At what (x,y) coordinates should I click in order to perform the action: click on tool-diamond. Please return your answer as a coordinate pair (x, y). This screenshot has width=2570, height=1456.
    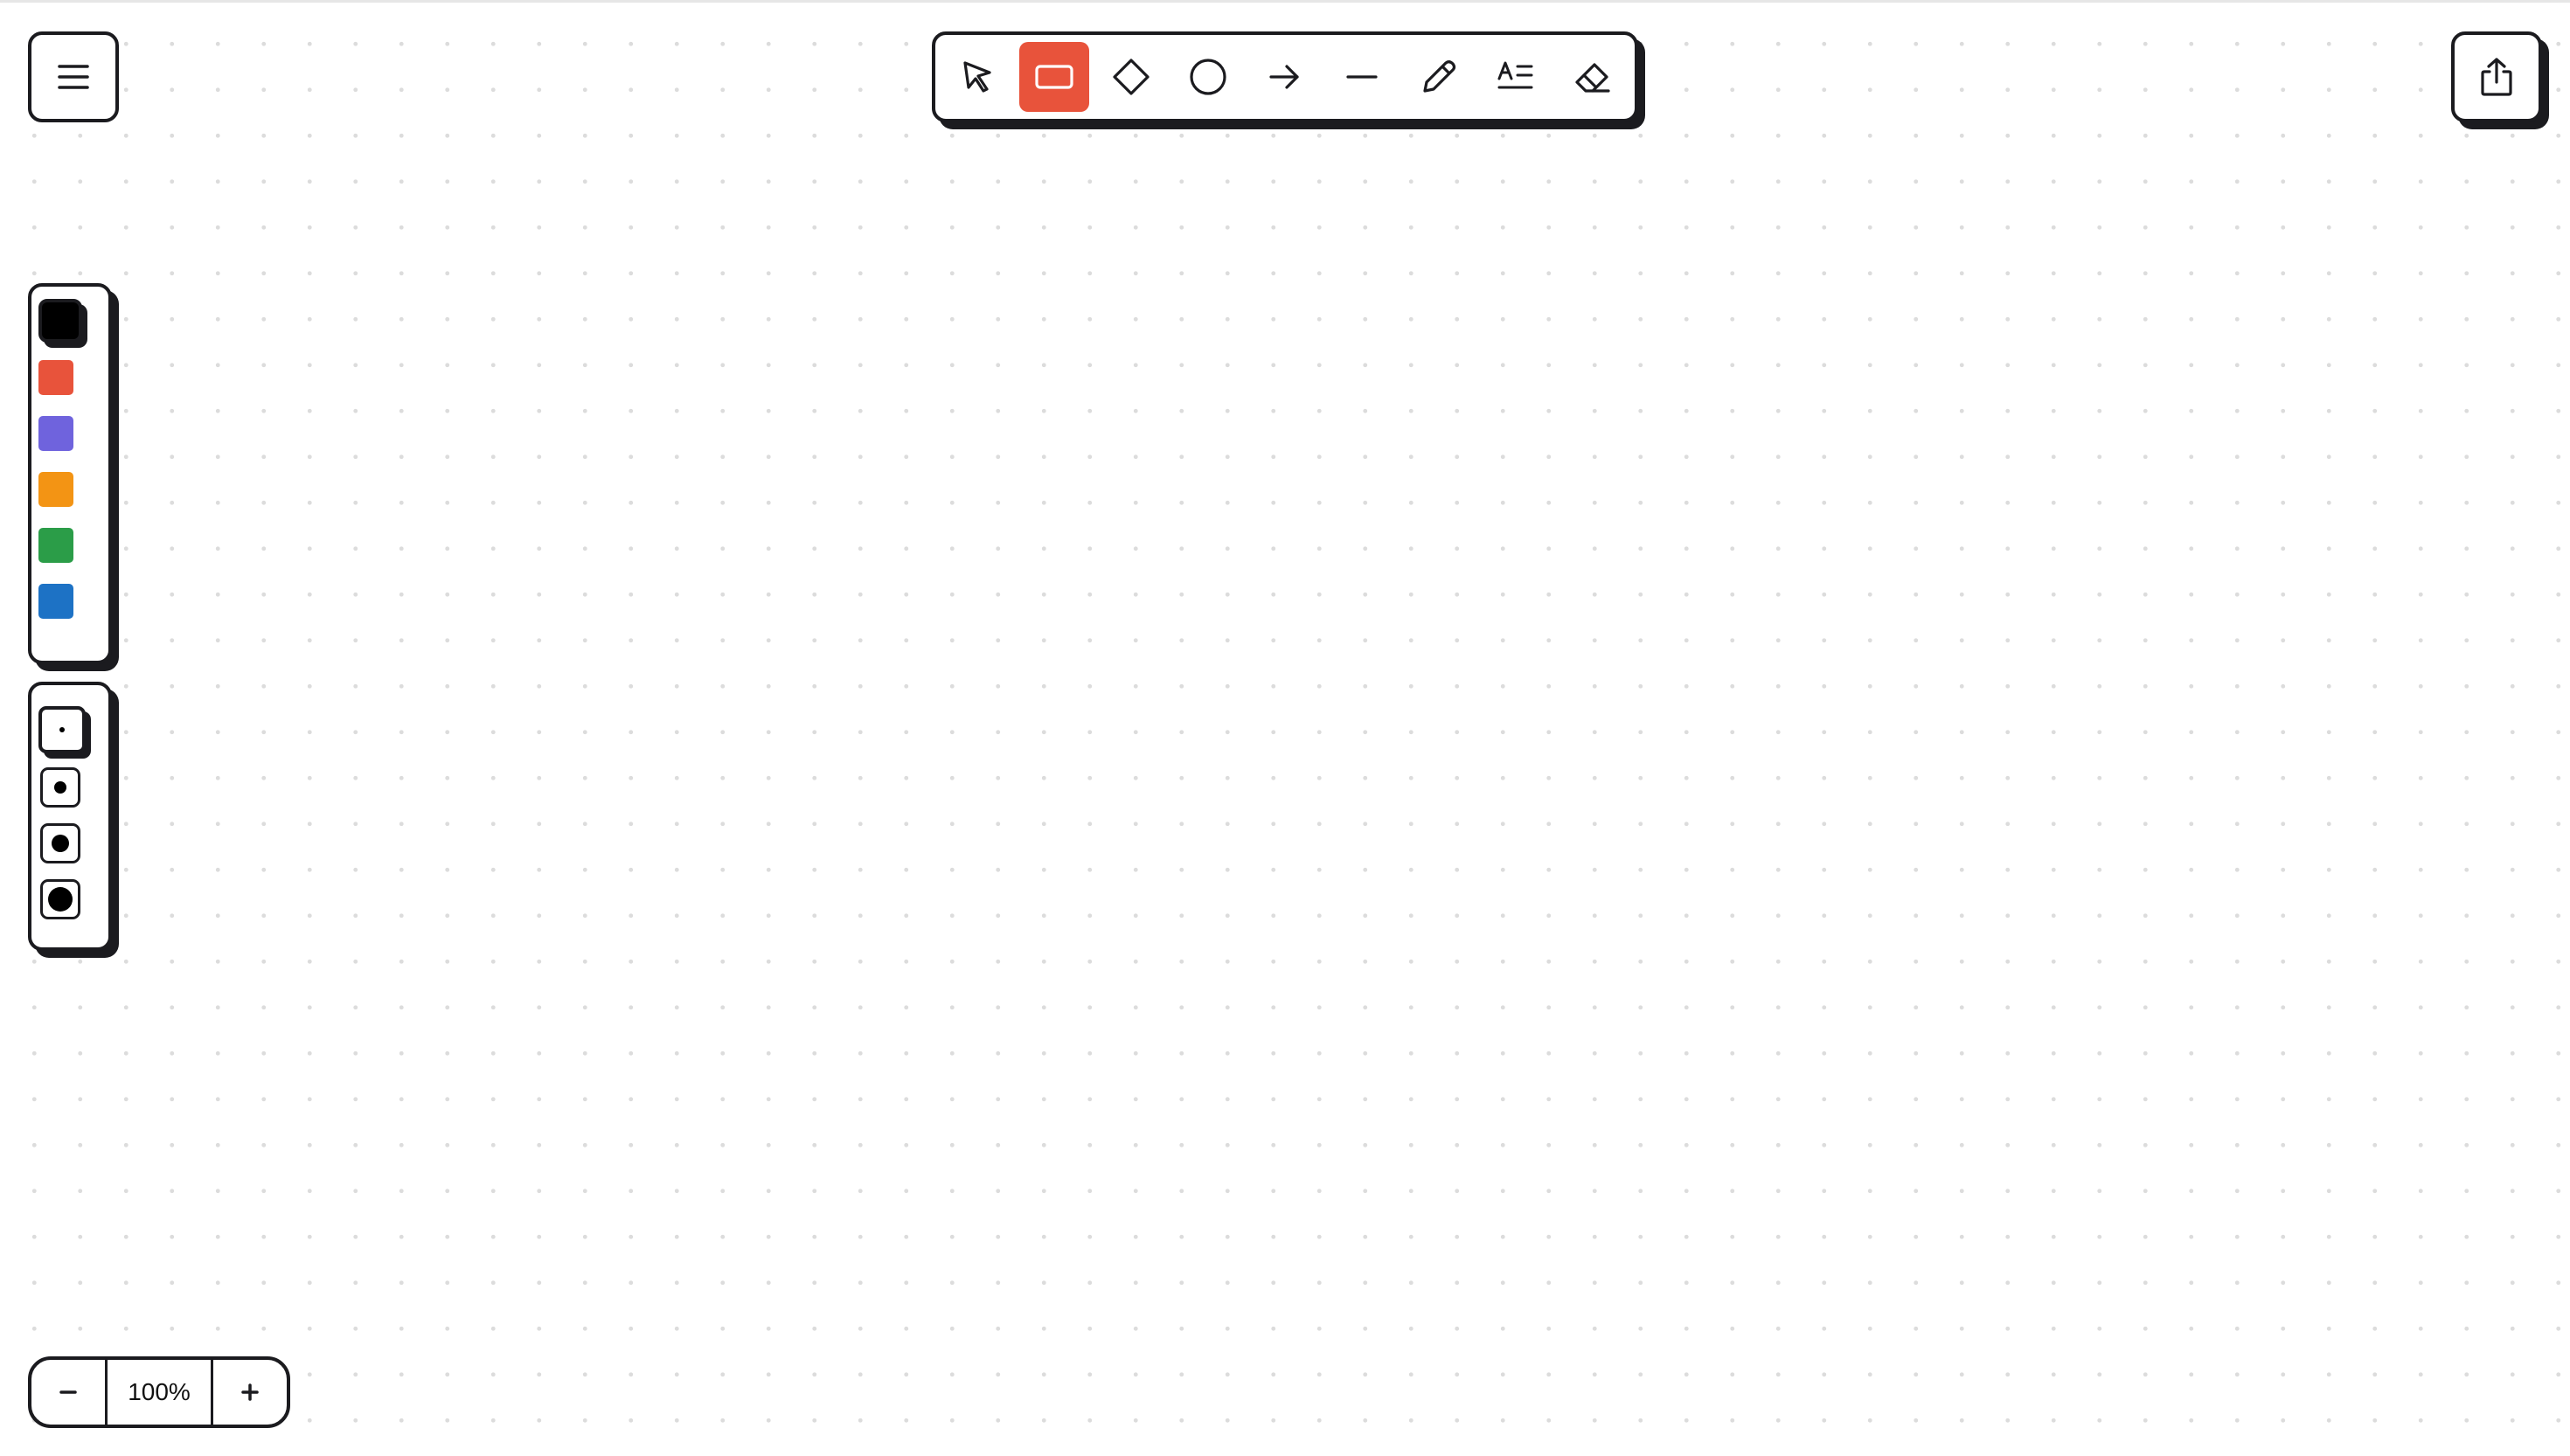
    Looking at the image, I should click on (1131, 77).